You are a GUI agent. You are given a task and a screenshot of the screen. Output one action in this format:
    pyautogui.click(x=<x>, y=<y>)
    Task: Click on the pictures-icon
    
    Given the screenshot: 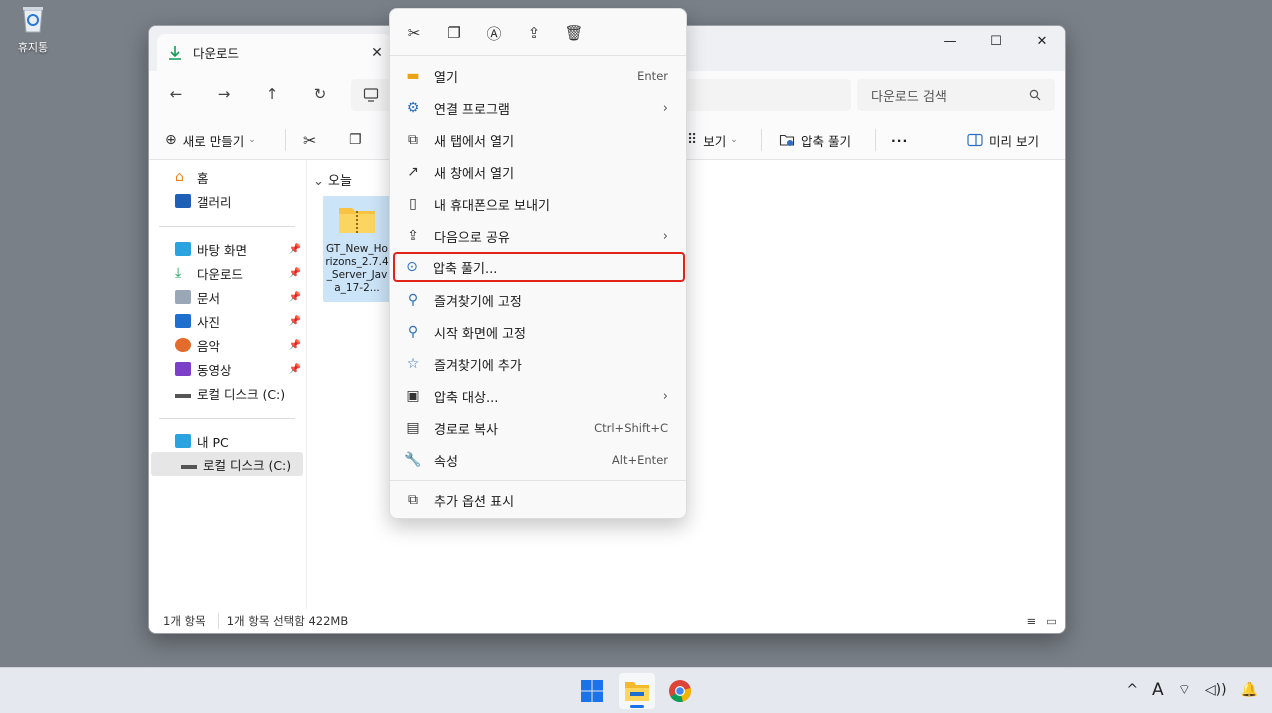 What is the action you would take?
    pyautogui.click(x=183, y=321)
    